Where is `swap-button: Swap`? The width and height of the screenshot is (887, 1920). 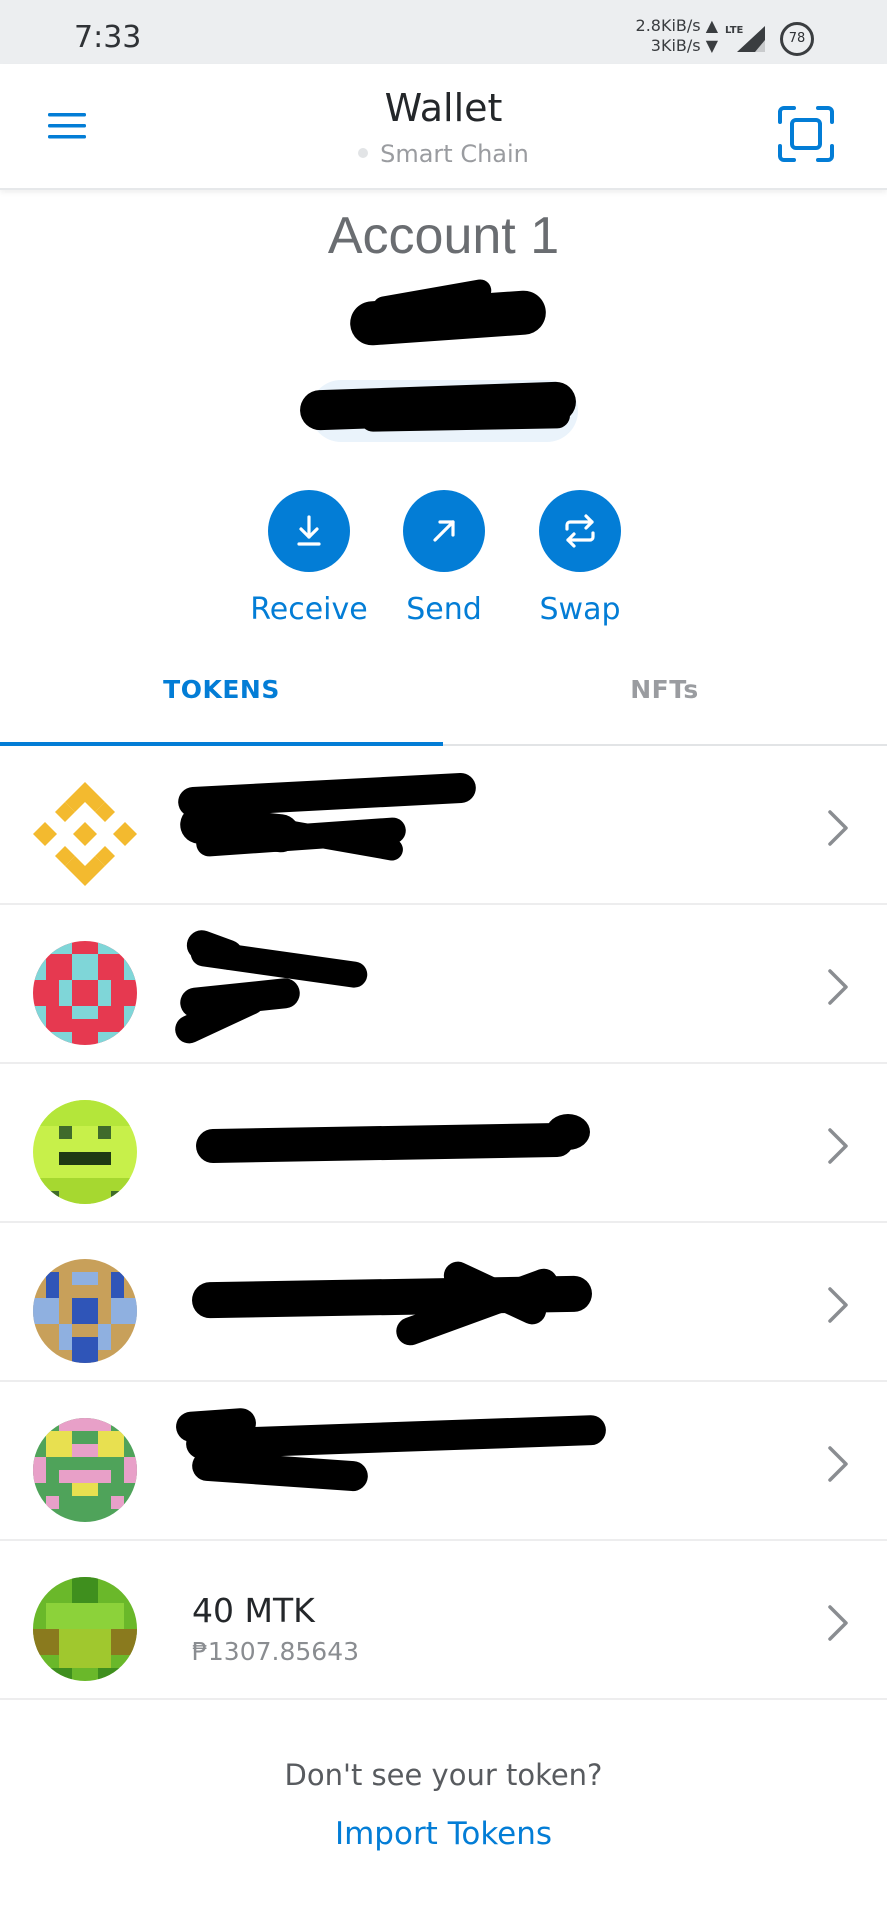 swap-button: Swap is located at coordinates (580, 558).